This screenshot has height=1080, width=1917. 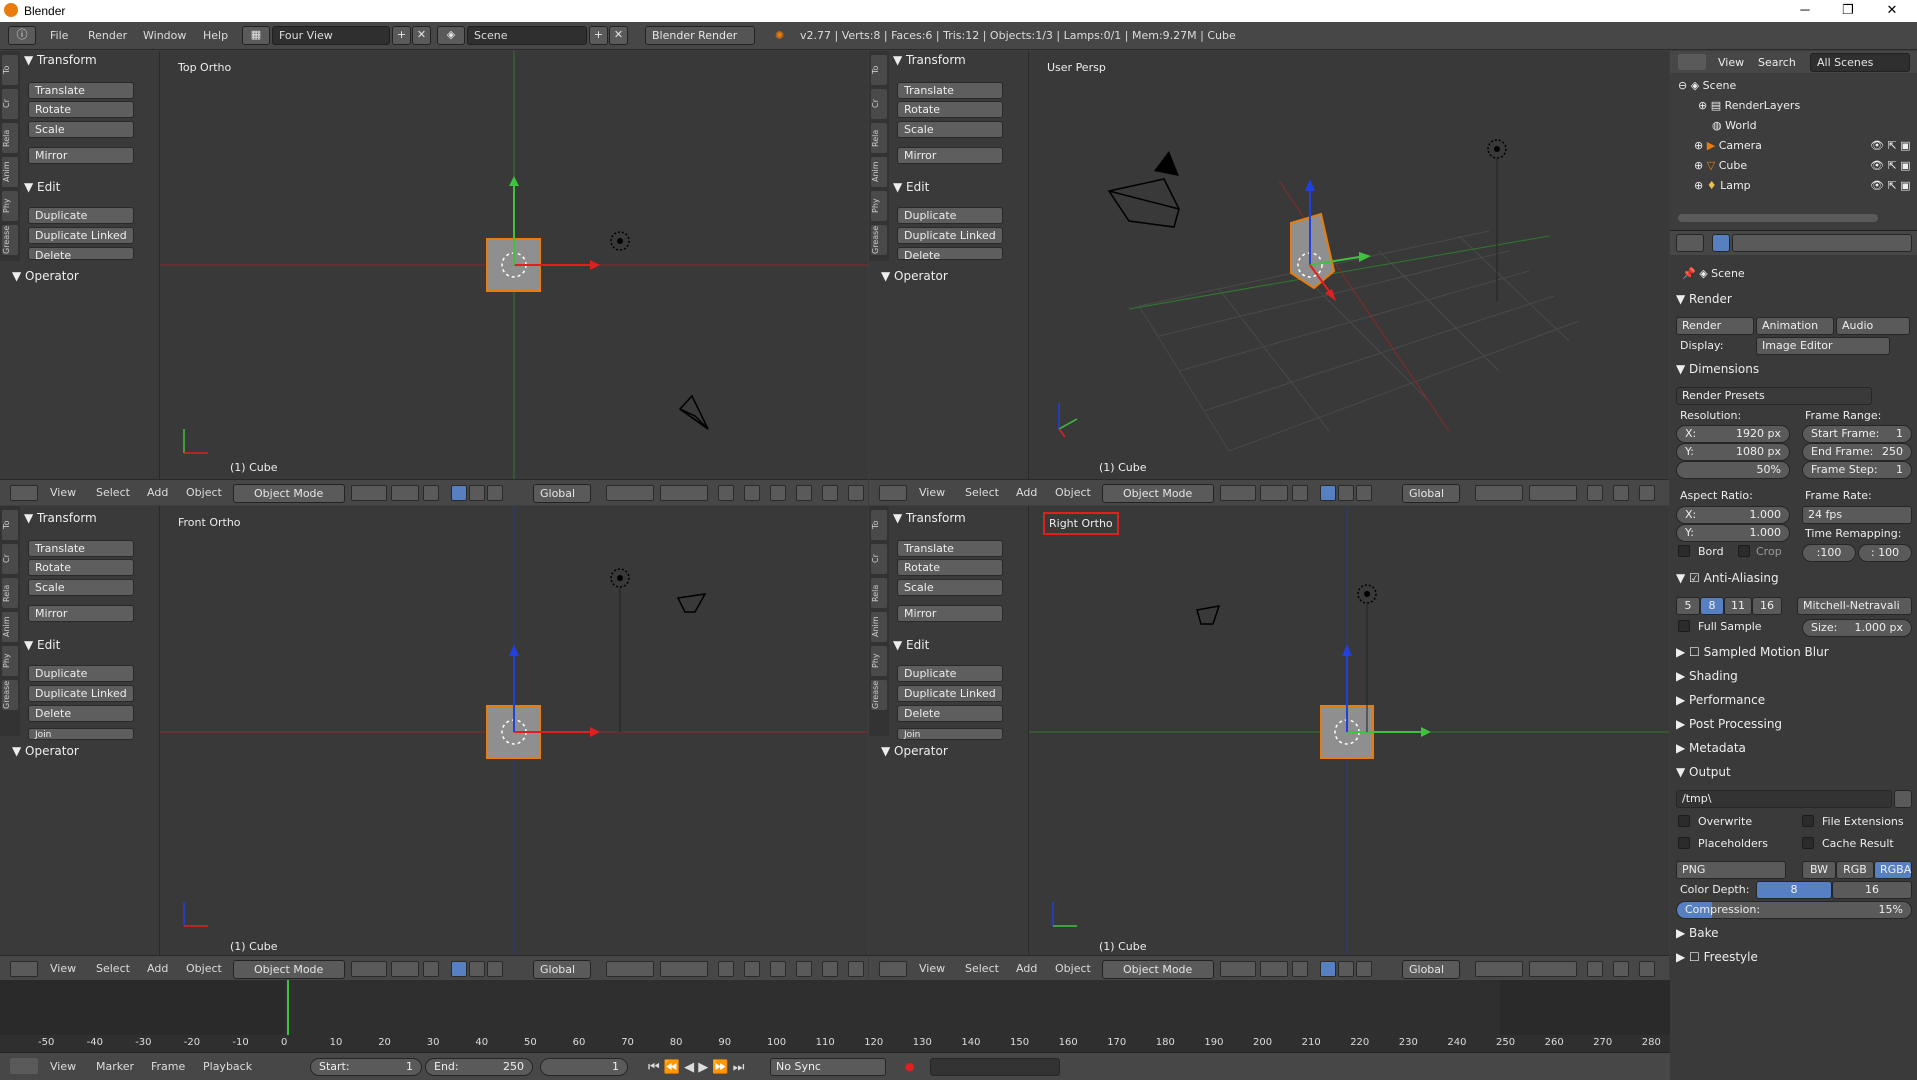 I want to click on aspect-x-field: X: 1.000, so click(x=1733, y=515).